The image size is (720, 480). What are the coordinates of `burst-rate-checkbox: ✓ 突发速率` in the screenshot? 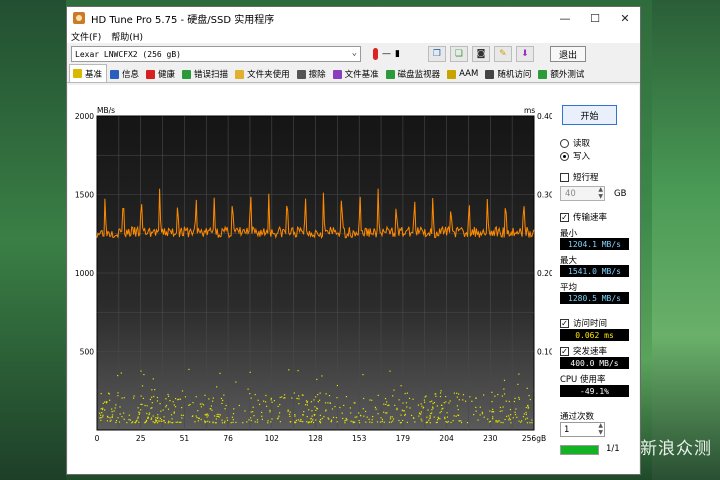 It's located at (583, 351).